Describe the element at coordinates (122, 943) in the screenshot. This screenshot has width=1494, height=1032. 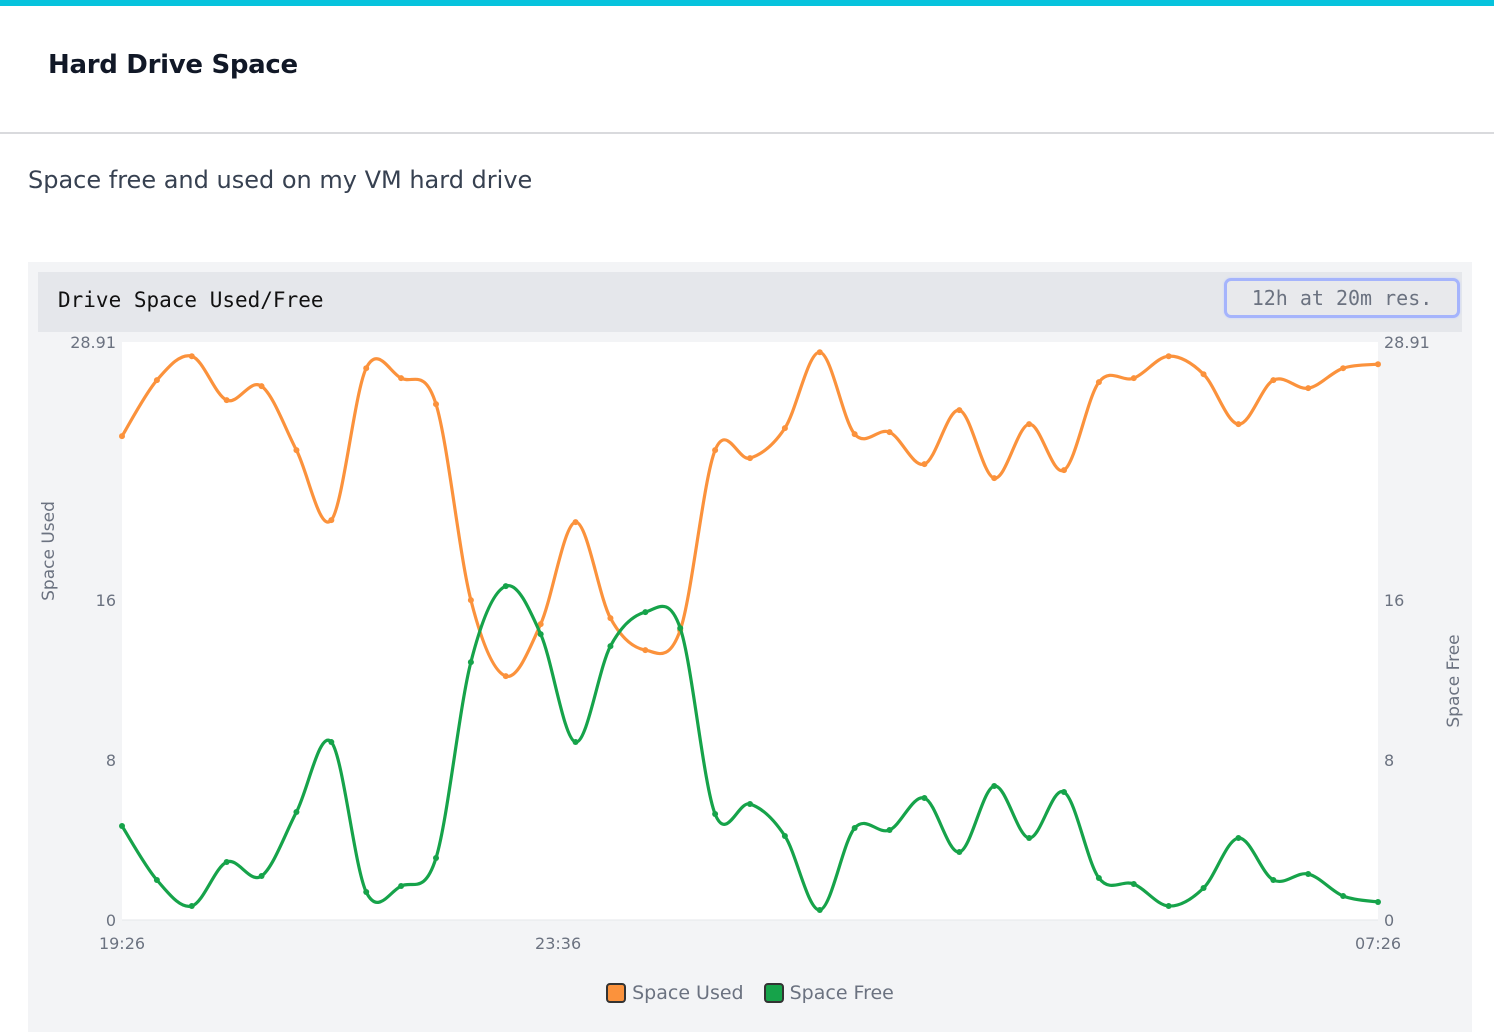
I see `x-tick-label: 19:26` at that location.